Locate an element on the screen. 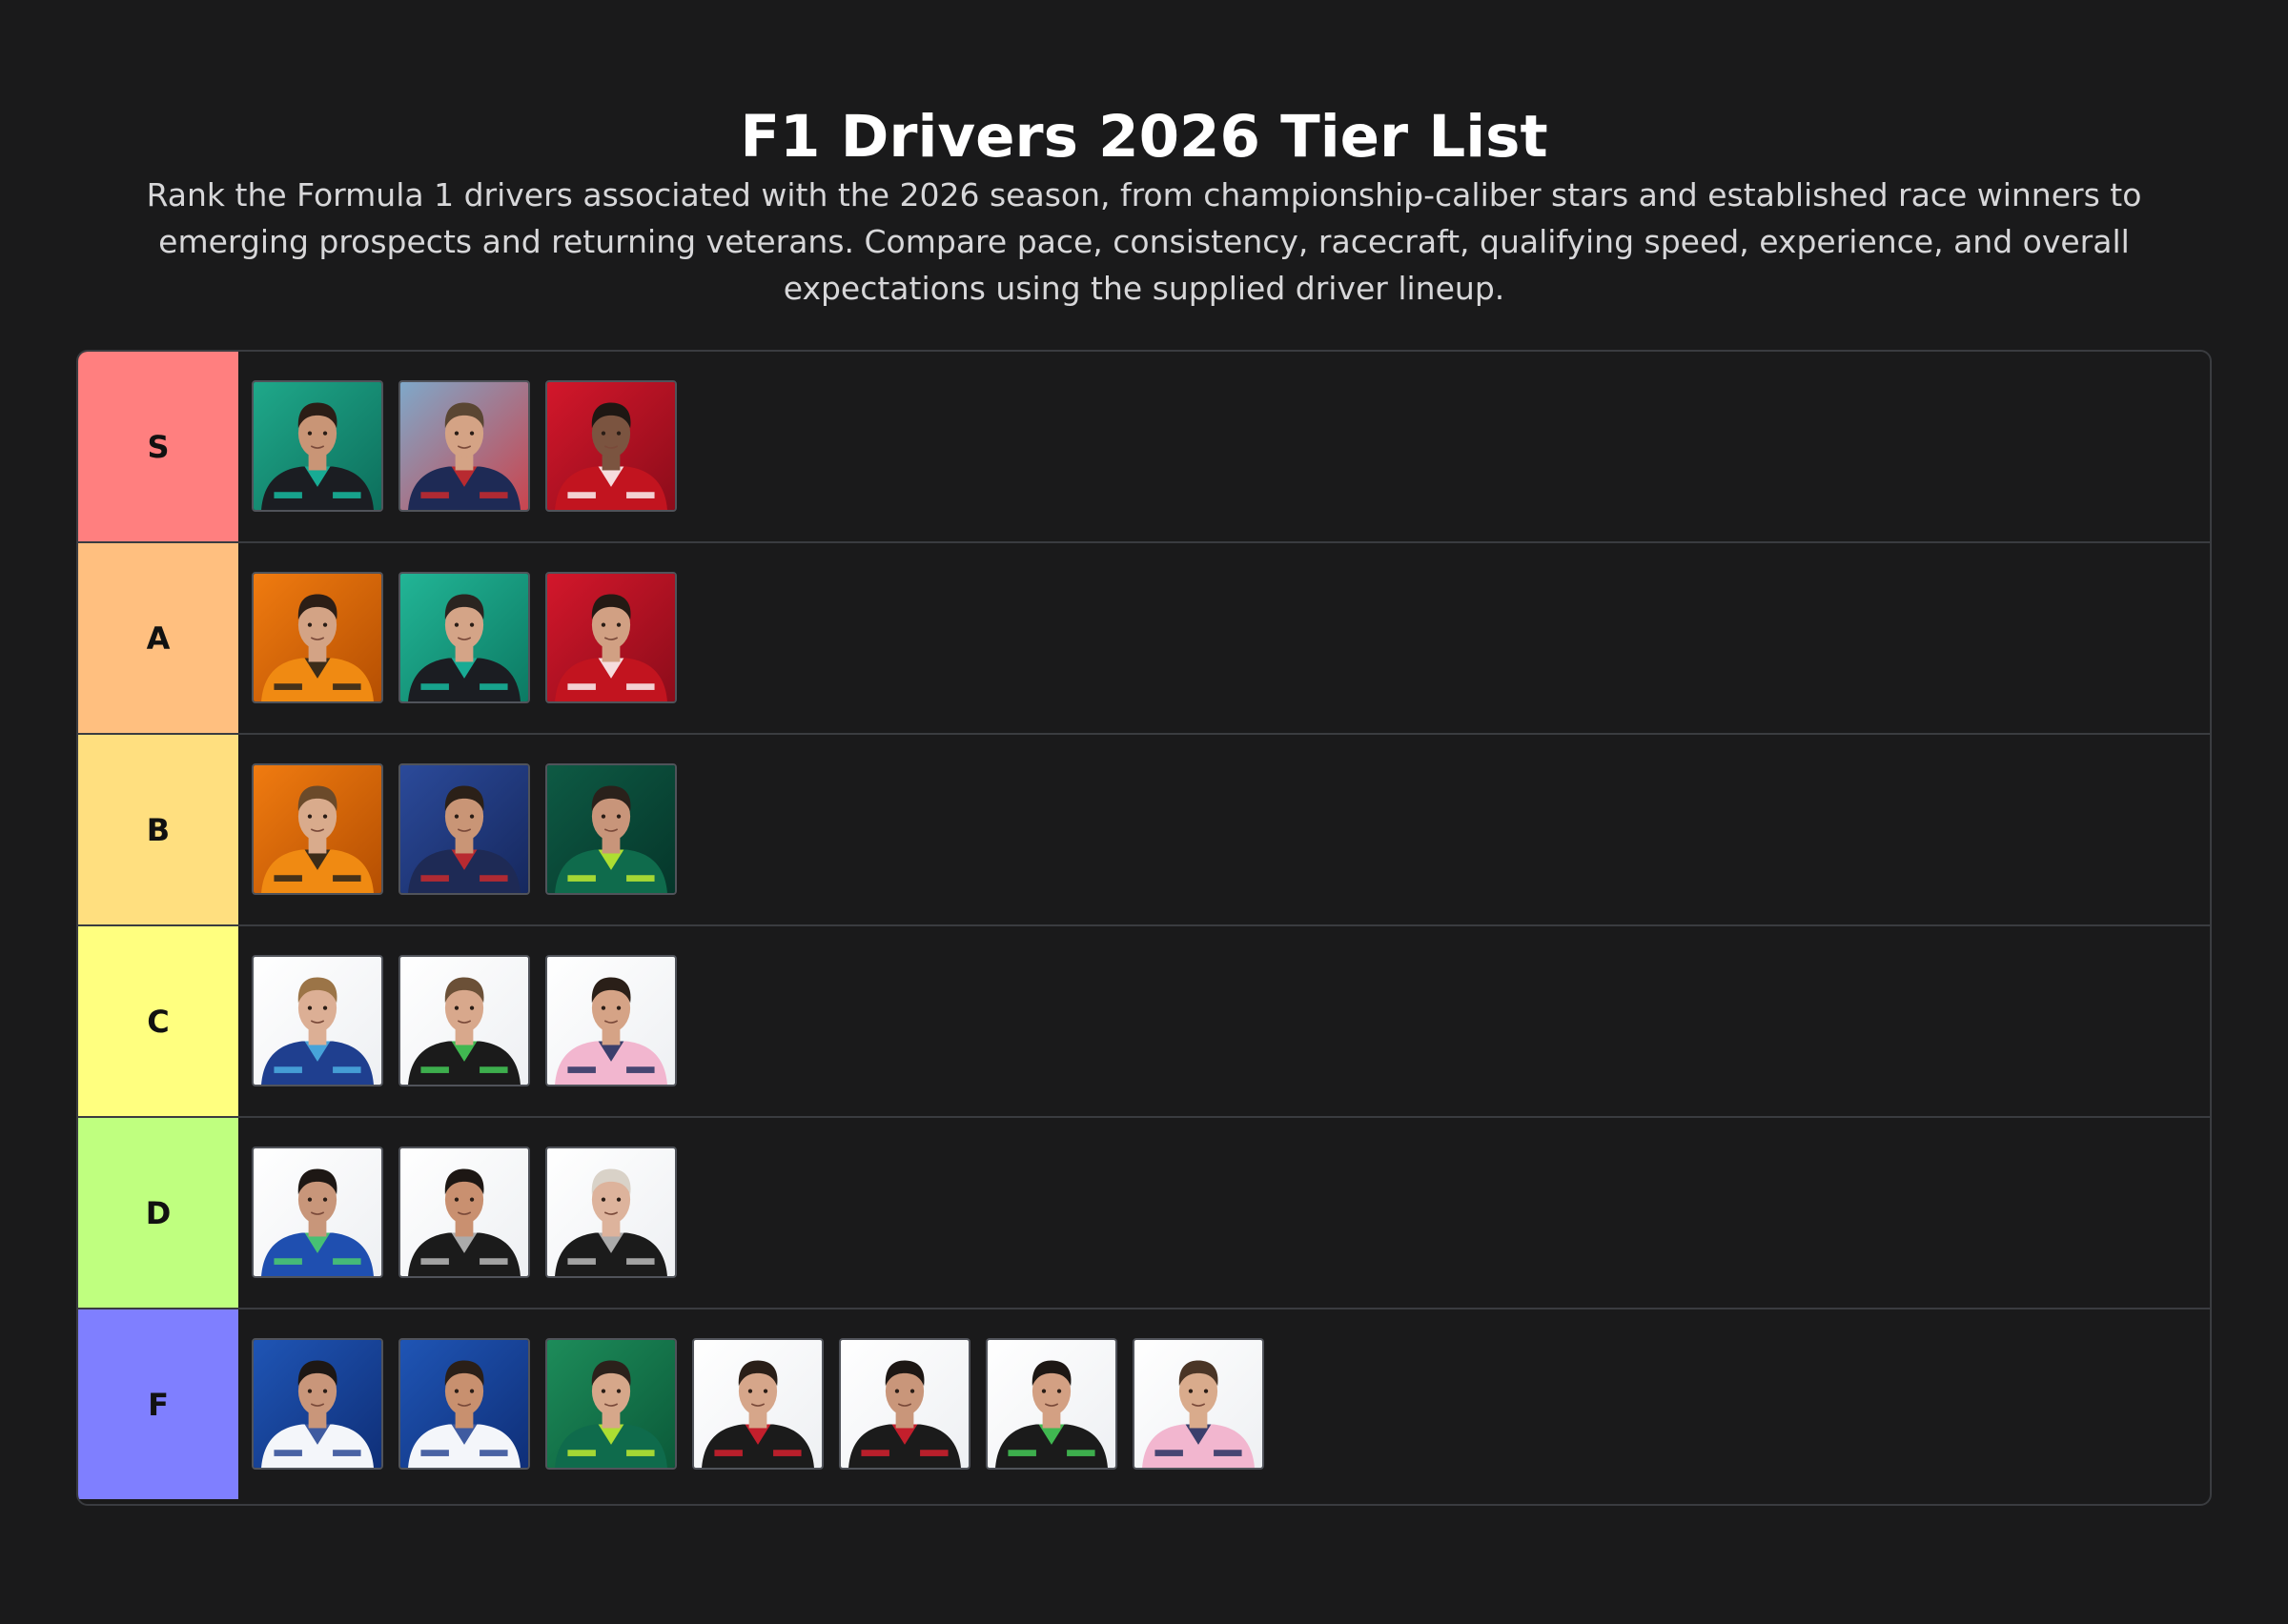  tier-dropzone-a is located at coordinates (1224, 638).